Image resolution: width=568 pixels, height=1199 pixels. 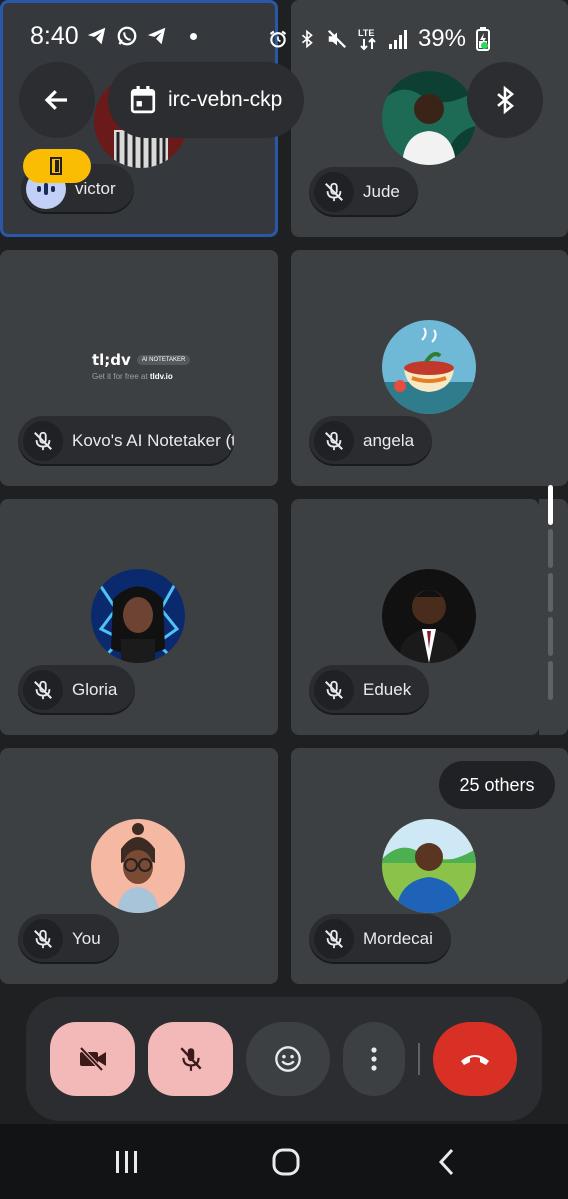 I want to click on home-icon, so click(x=286, y=1162).